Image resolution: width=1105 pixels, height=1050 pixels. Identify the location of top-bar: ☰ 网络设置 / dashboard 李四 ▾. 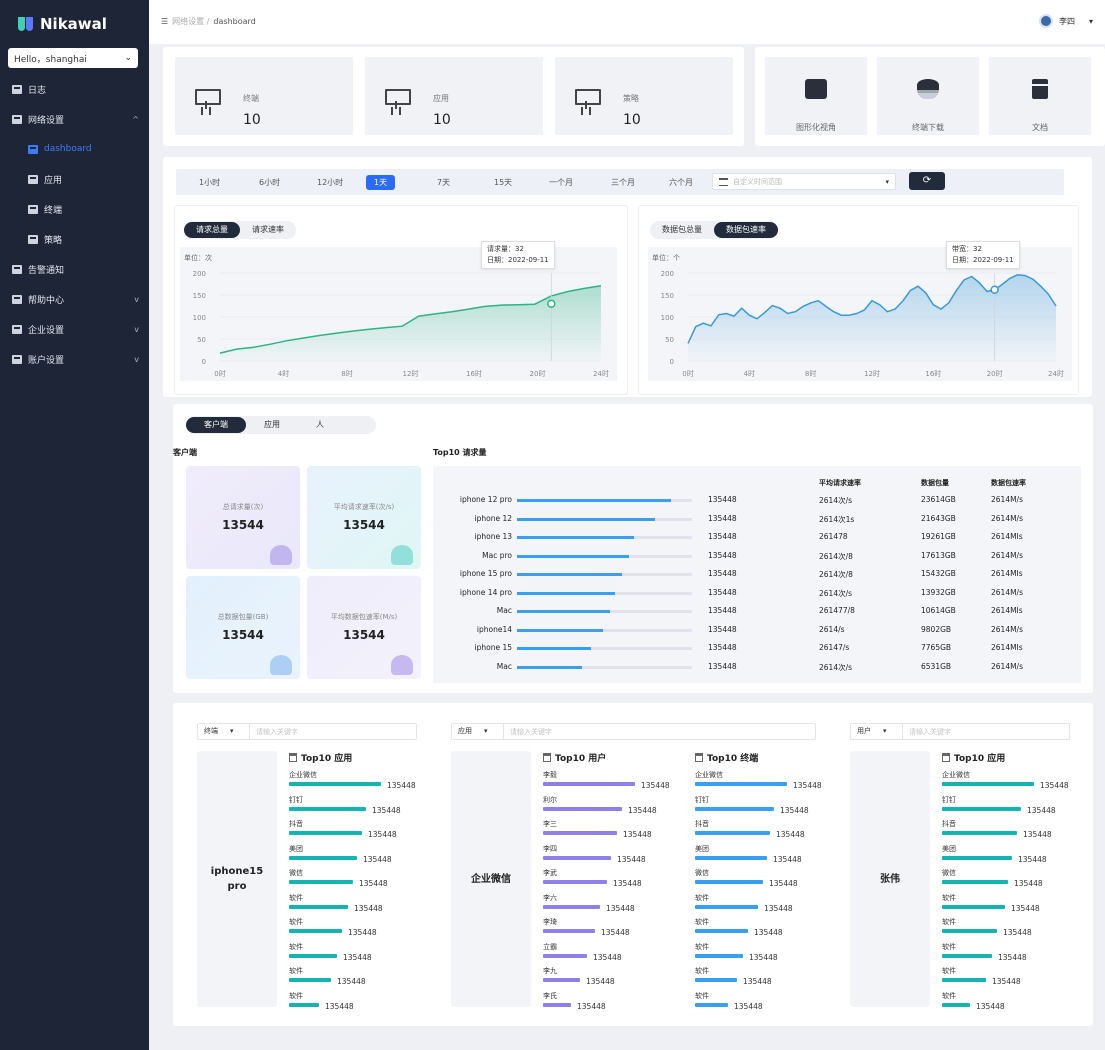
(627, 22).